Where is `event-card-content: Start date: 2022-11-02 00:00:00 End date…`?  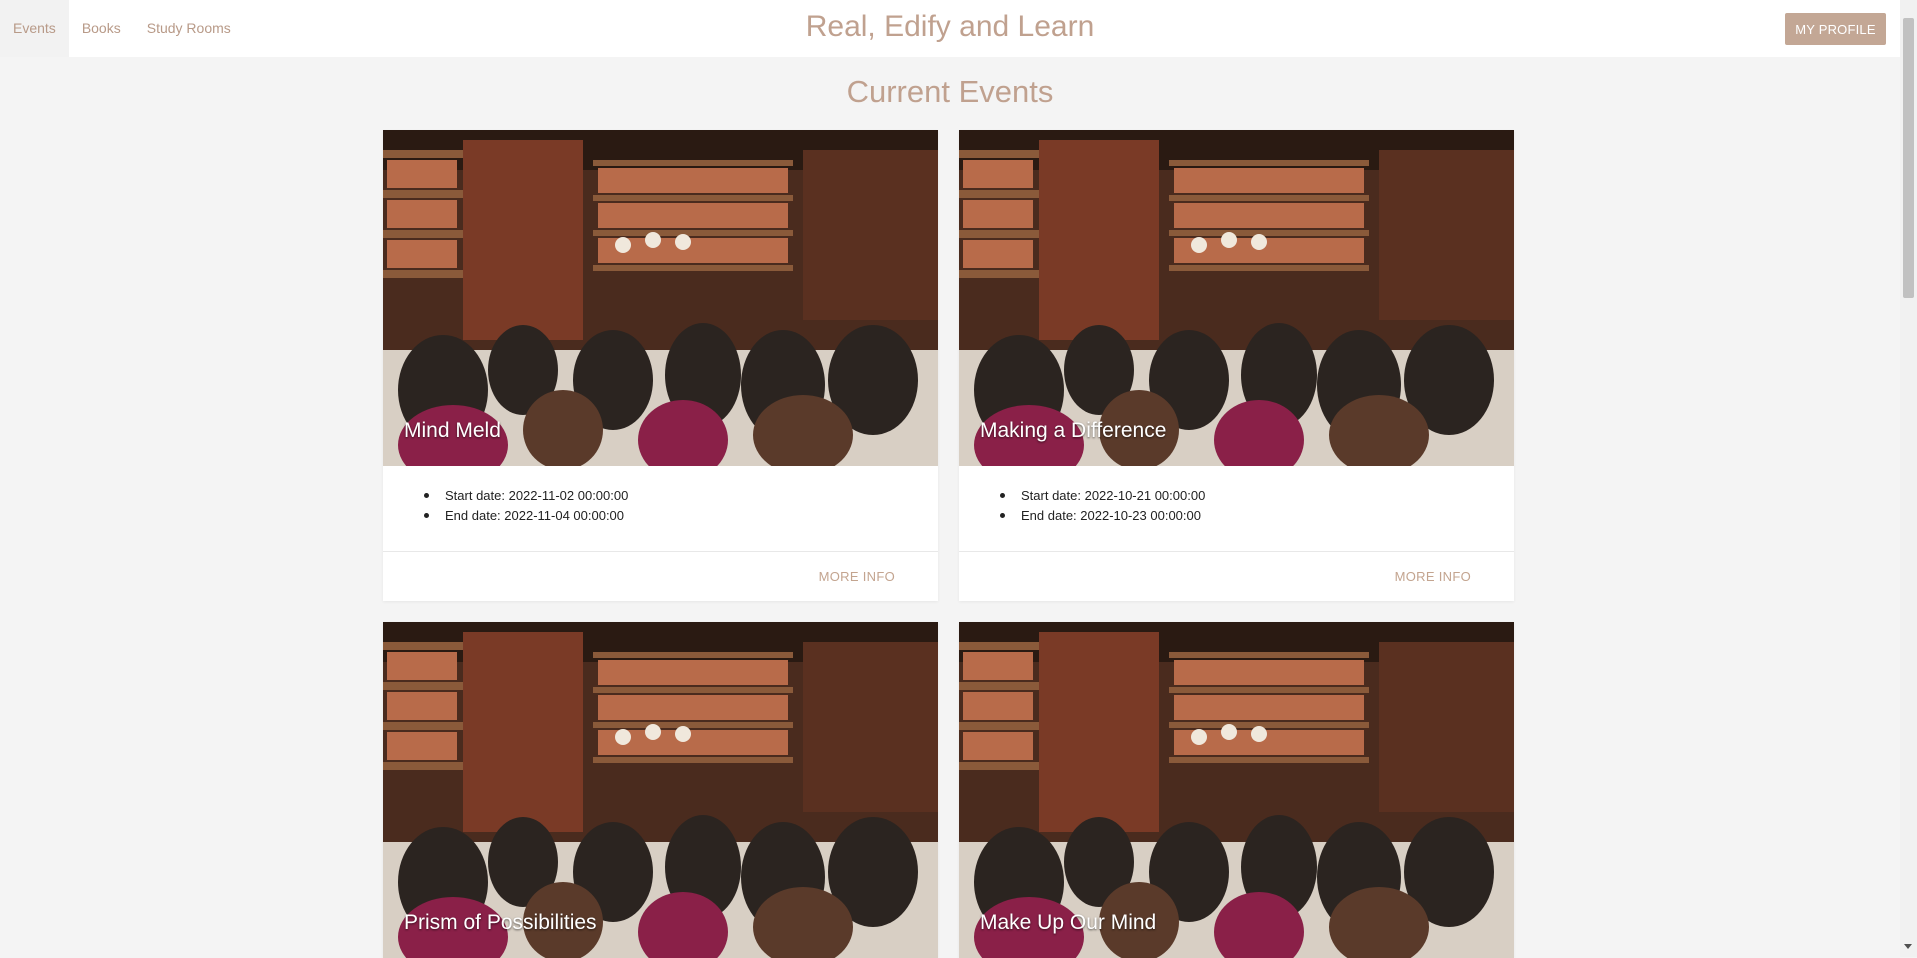
event-card-content: Start date: 2022-11-02 00:00:00 End date… is located at coordinates (660, 508).